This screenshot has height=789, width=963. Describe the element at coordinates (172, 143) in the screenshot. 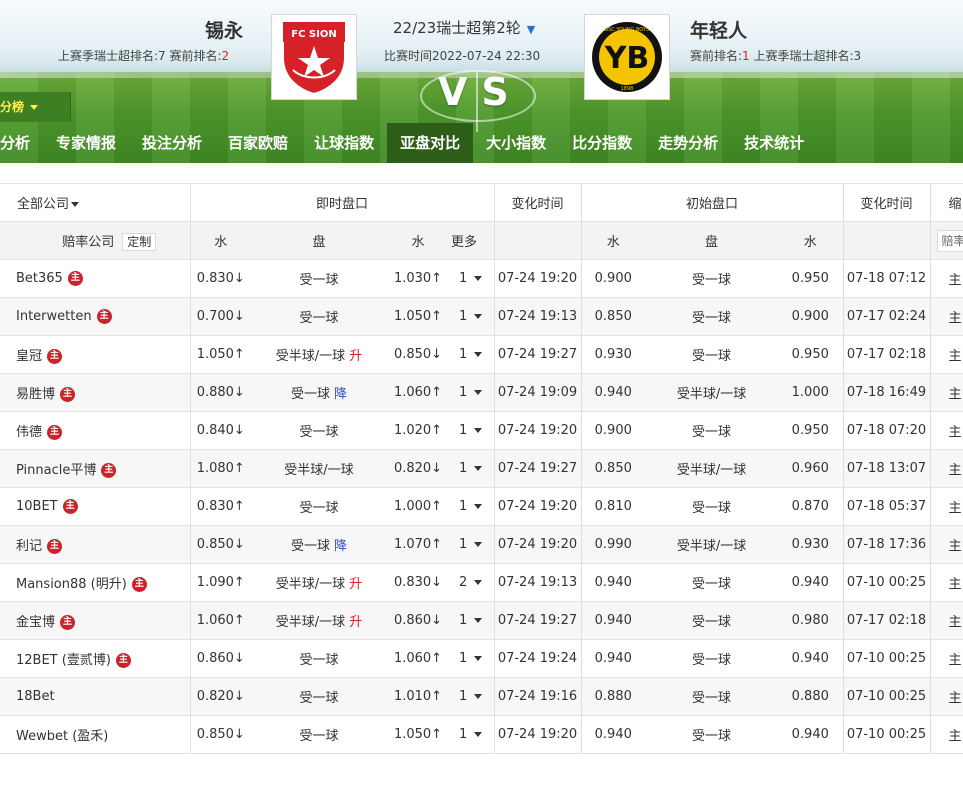

I see `nav-tab: 投注分析` at that location.